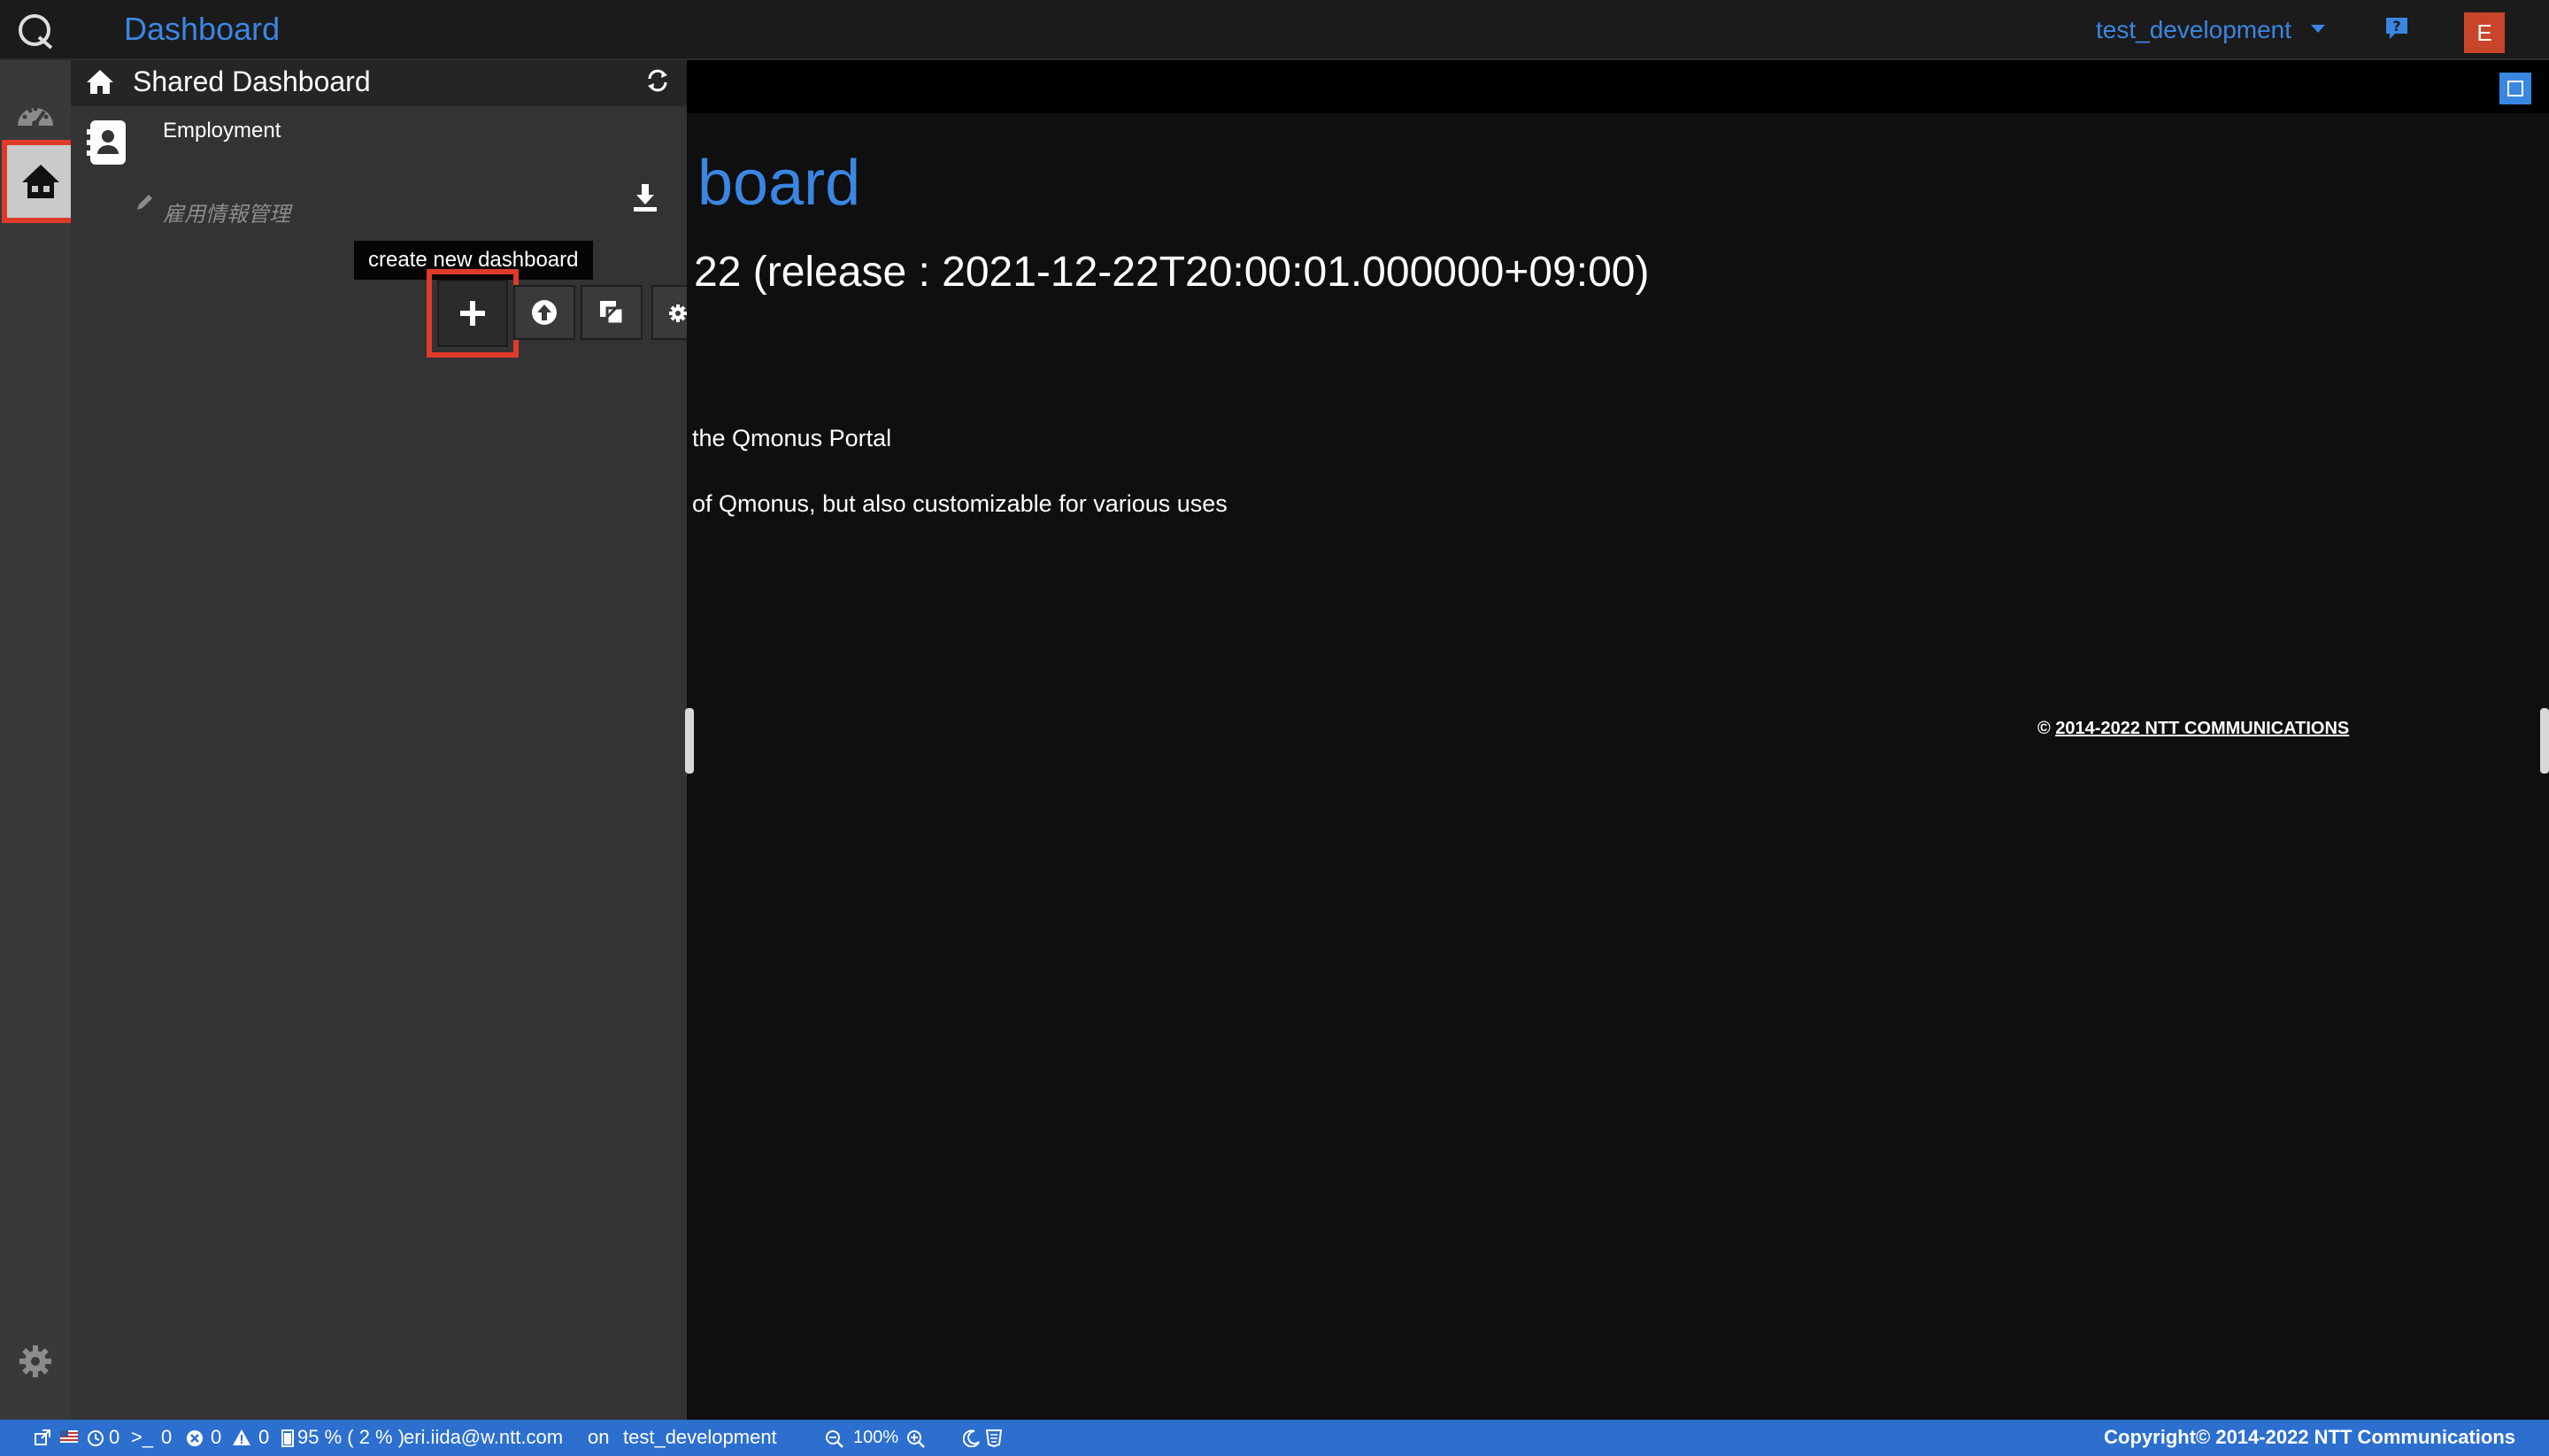  Describe the element at coordinates (2194, 29) in the screenshot. I see `environment-label: test_development` at that location.